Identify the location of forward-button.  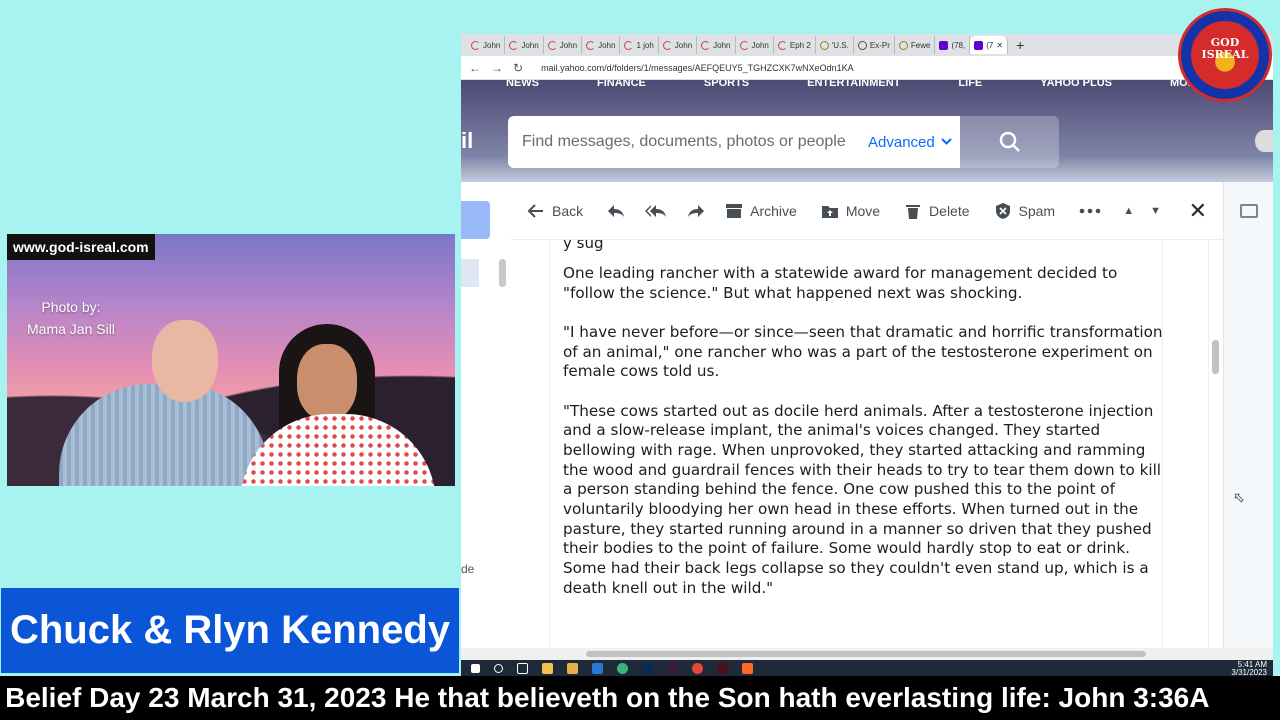
(696, 211).